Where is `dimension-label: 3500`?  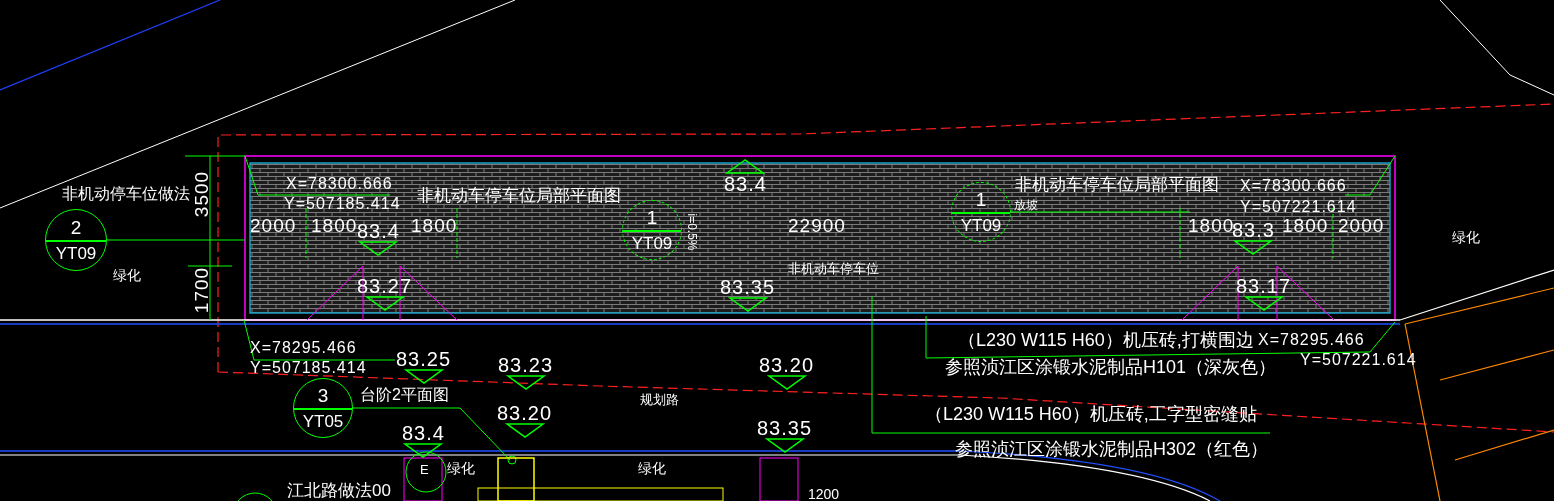
dimension-label: 3500 is located at coordinates (201, 194).